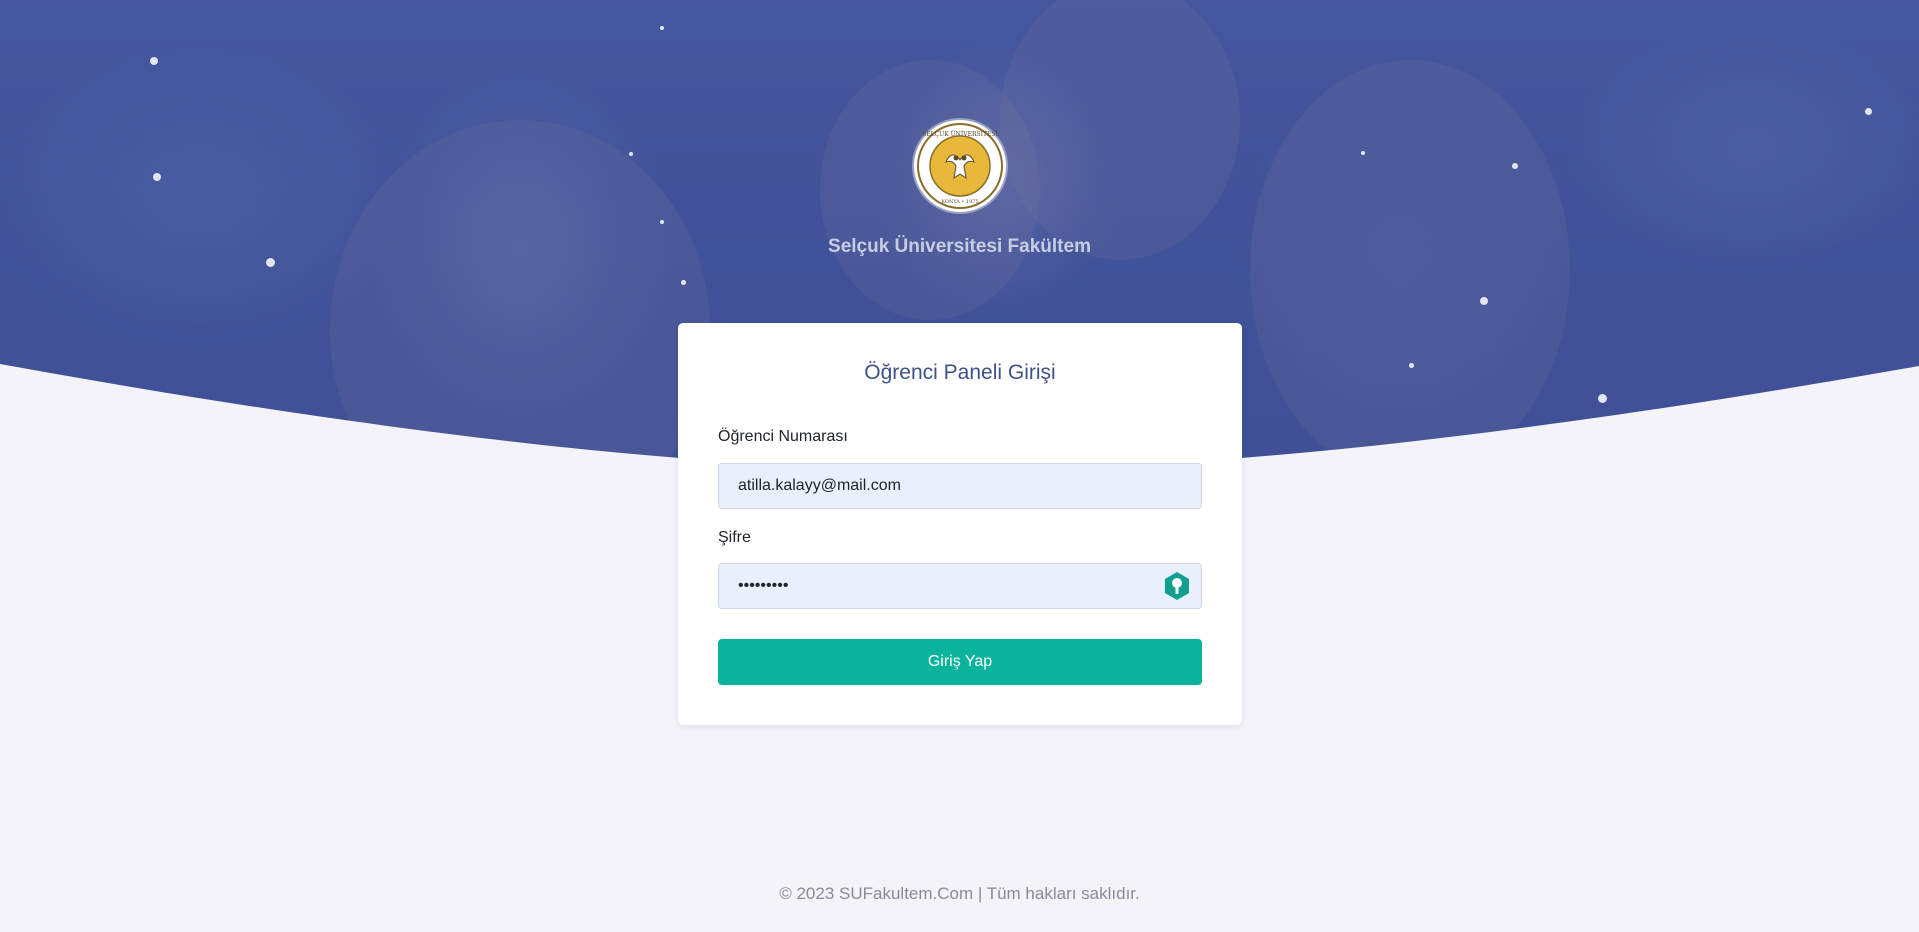 The width and height of the screenshot is (1919, 932). Describe the element at coordinates (1177, 586) in the screenshot. I see `password-manager-key-icon` at that location.